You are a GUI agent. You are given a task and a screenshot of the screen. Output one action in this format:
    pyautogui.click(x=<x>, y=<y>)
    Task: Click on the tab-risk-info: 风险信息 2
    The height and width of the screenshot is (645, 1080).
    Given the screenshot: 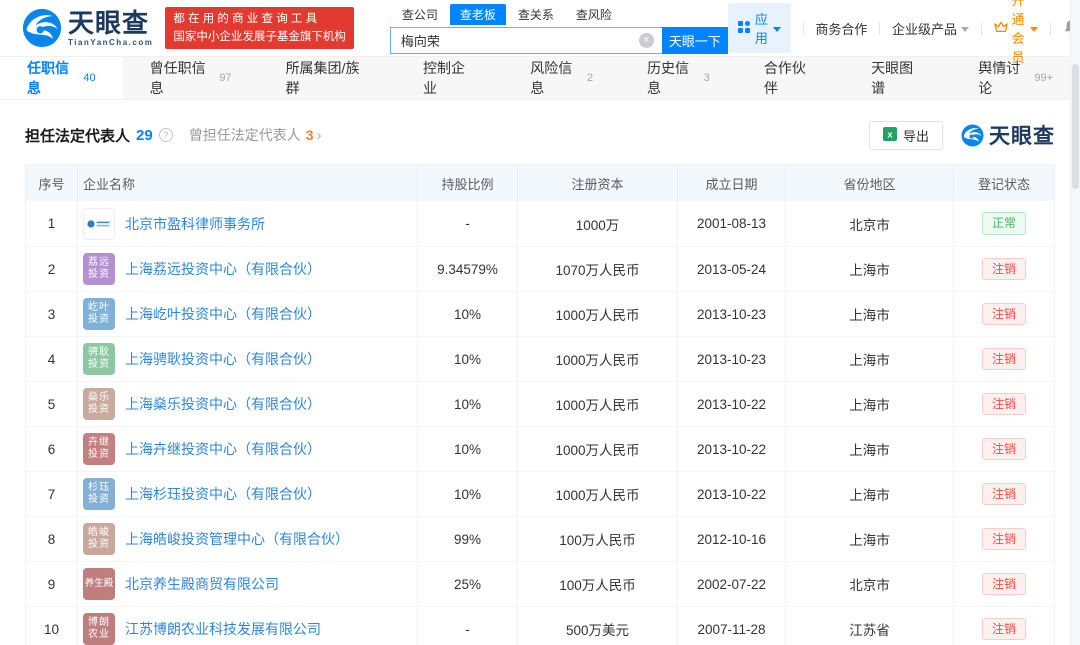 What is the action you would take?
    pyautogui.click(x=561, y=78)
    